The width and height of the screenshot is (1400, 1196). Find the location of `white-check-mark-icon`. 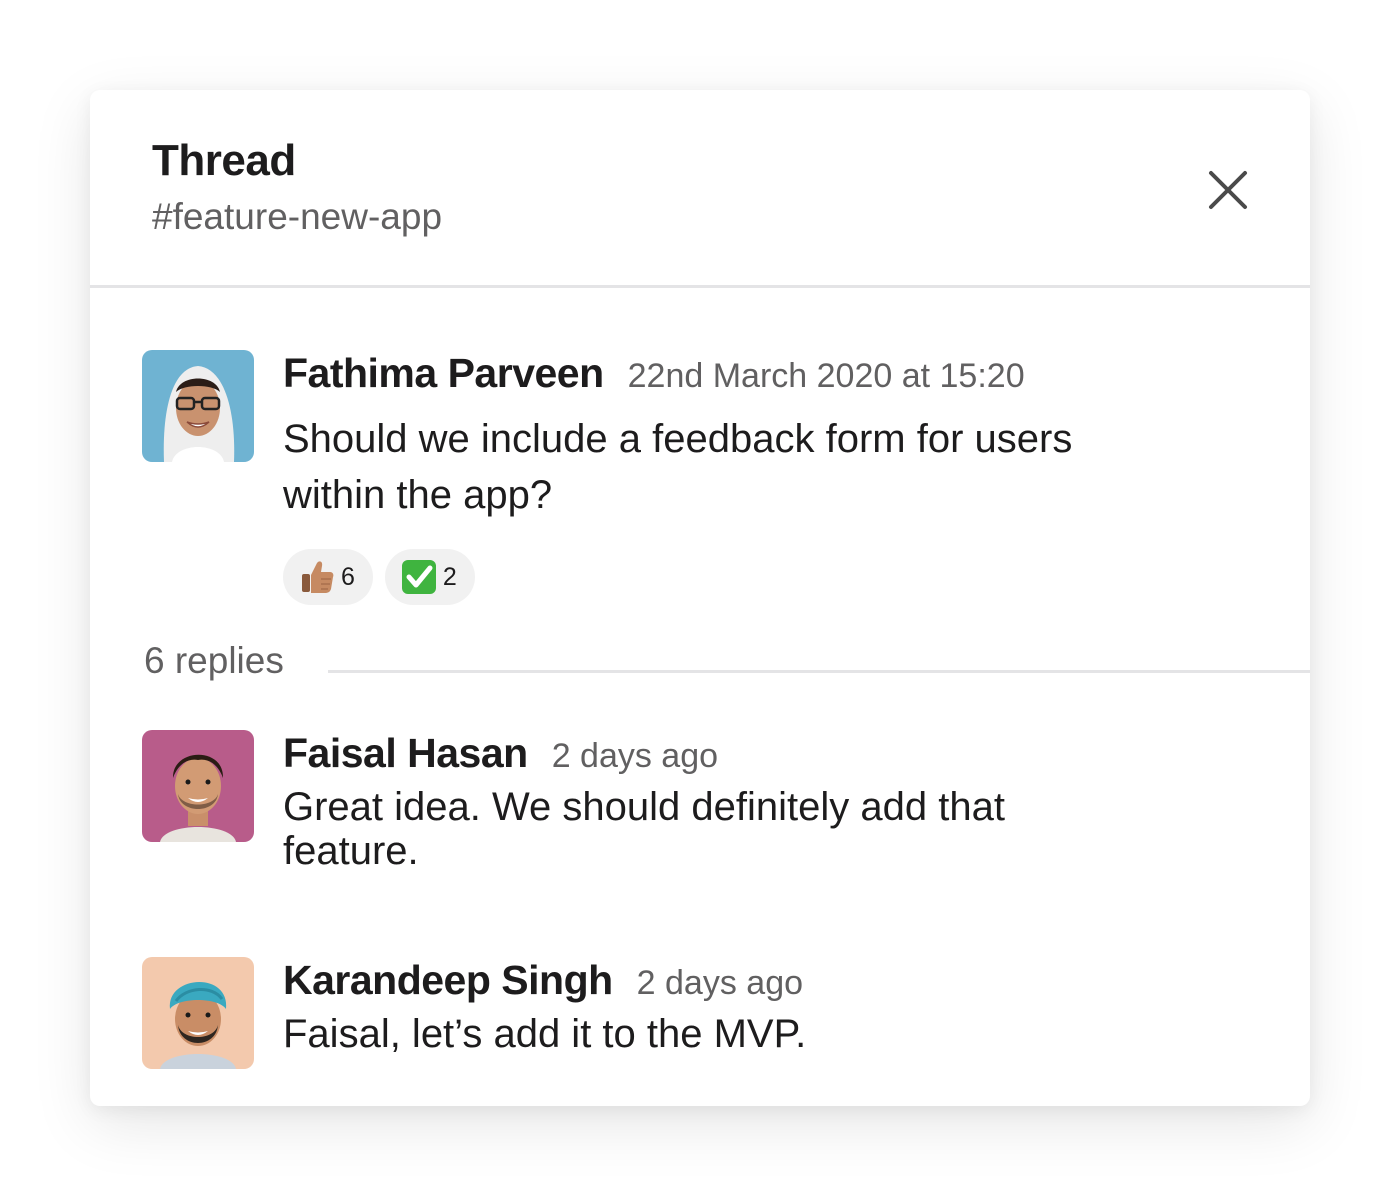

white-check-mark-icon is located at coordinates (418, 577).